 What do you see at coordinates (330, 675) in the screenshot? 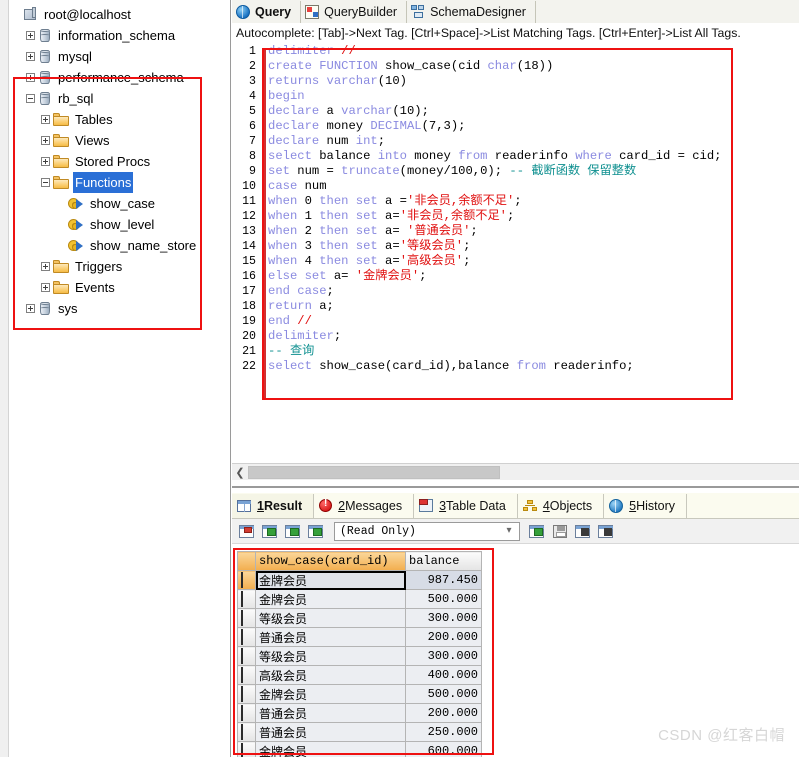
I see `cell-show-case: 高级会员` at bounding box center [330, 675].